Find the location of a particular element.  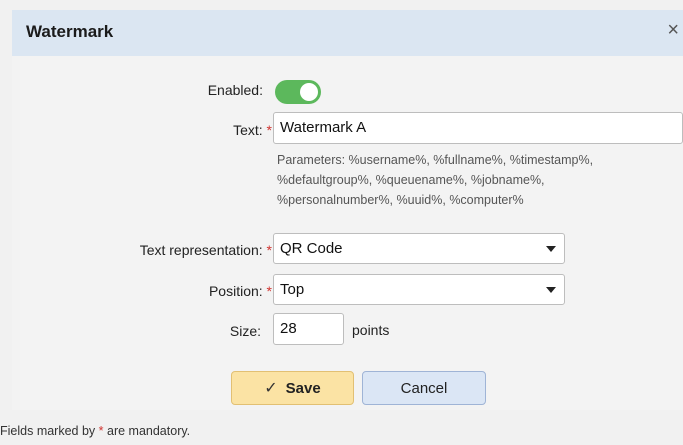

cancel-button: Cancel is located at coordinates (424, 388).